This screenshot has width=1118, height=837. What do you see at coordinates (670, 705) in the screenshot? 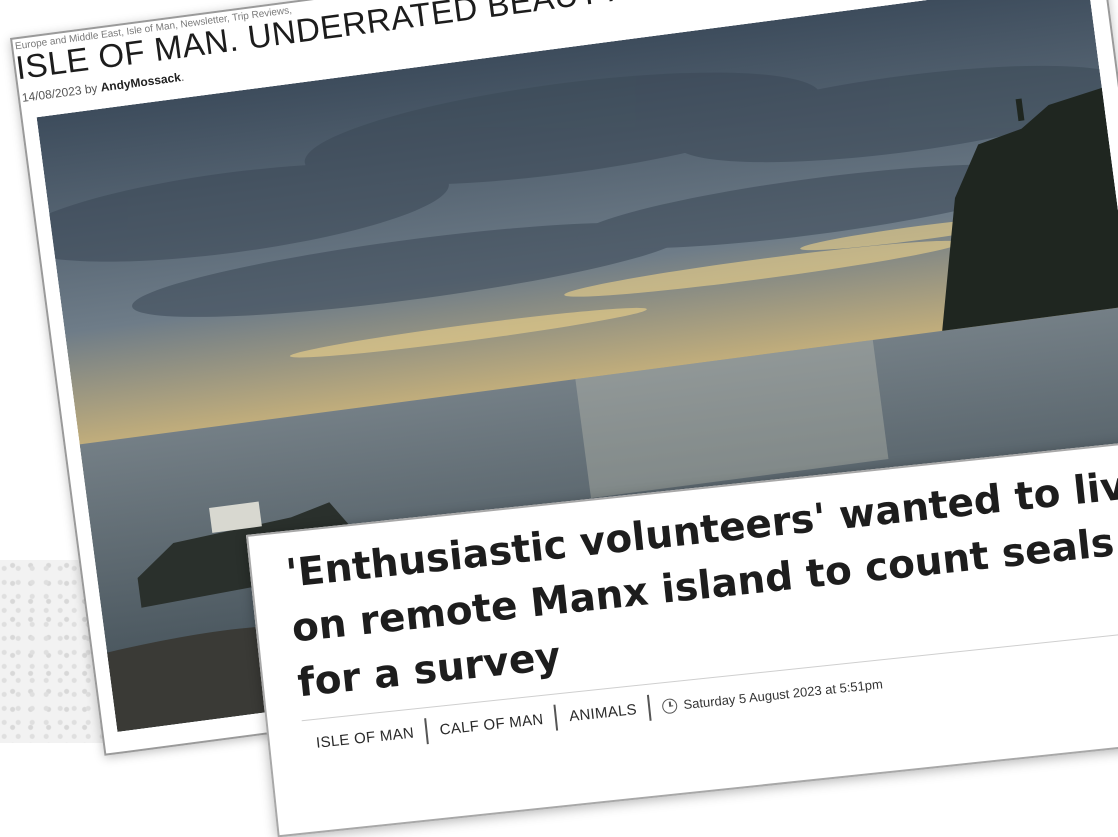
I see `clock-icon` at bounding box center [670, 705].